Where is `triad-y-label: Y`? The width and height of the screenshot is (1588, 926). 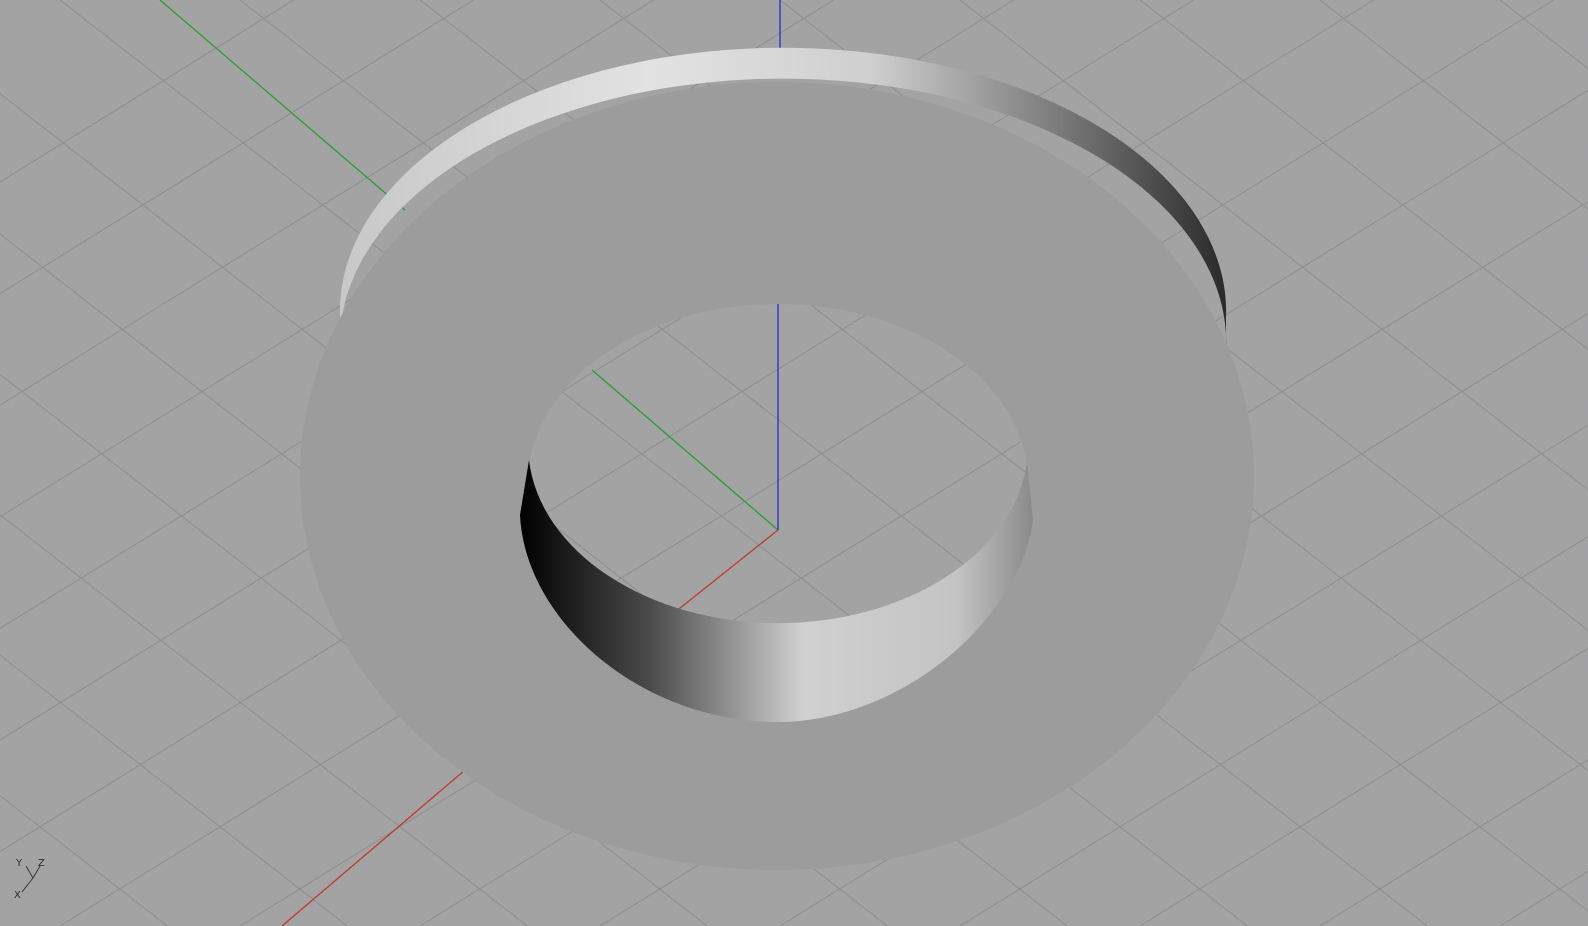 triad-y-label: Y is located at coordinates (19, 863).